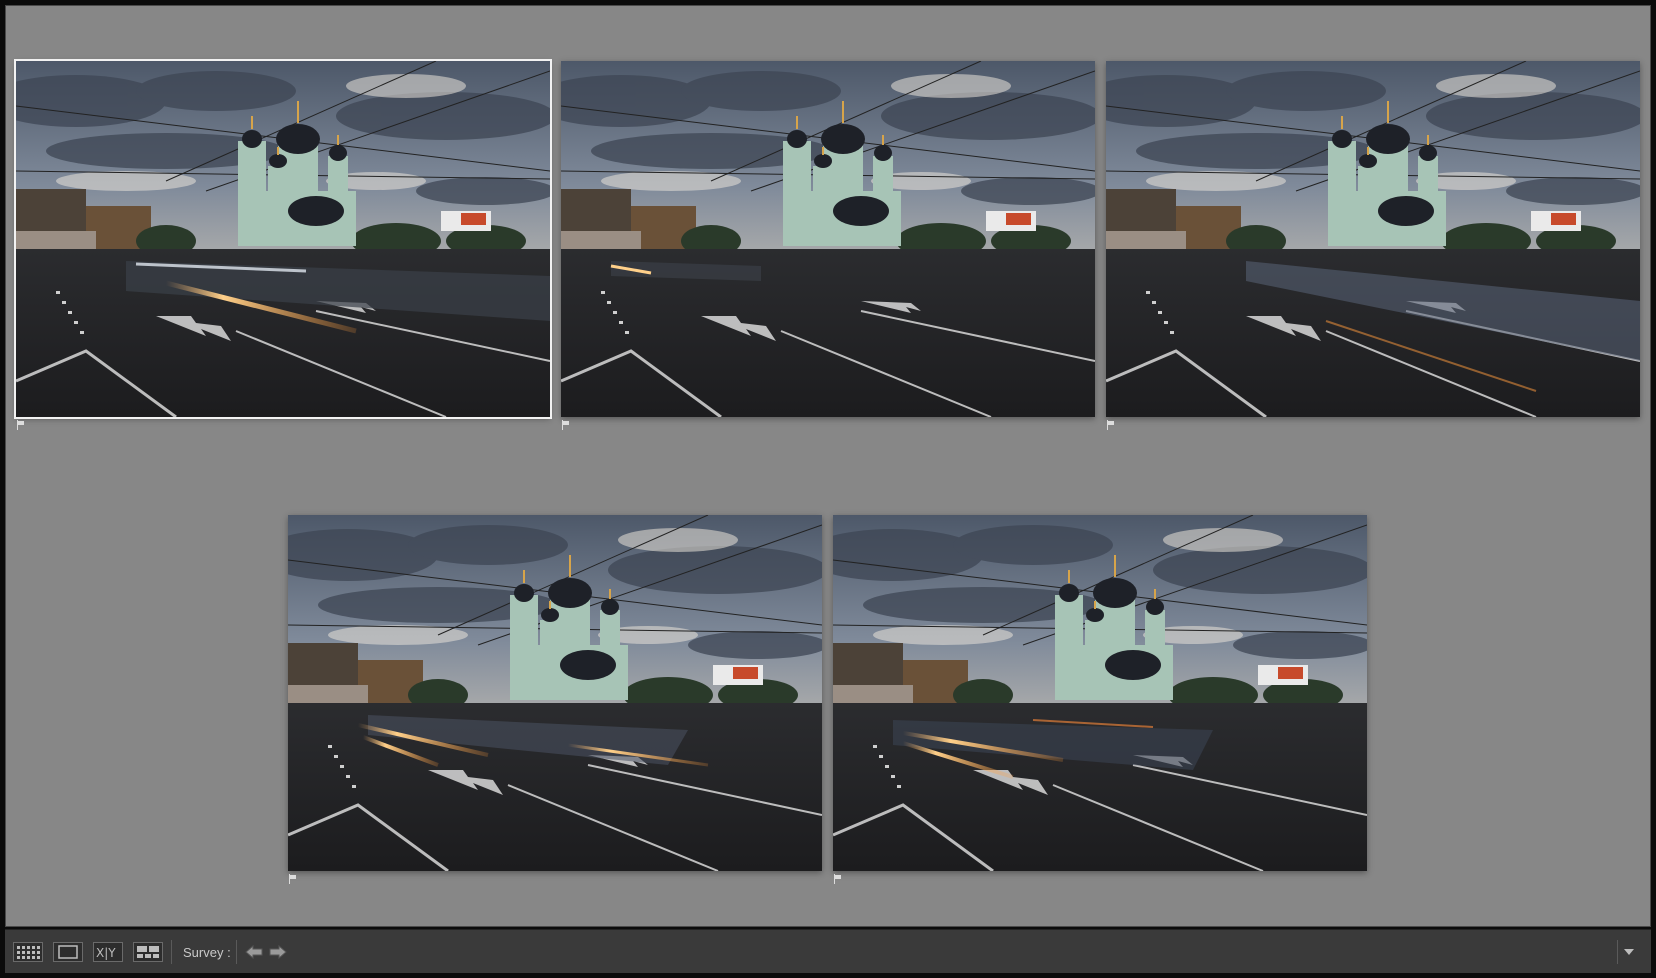 The height and width of the screenshot is (978, 1656). I want to click on survey-label: Survey :, so click(207, 952).